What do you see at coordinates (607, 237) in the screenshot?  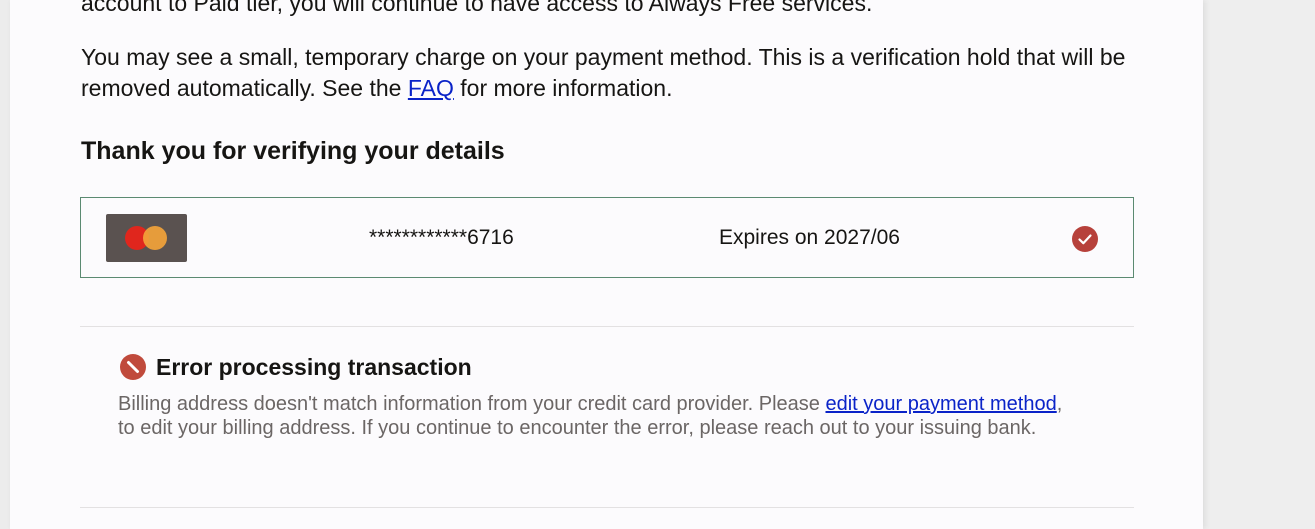 I see `payment-card-row: ************6716 Expires on 2027/06` at bounding box center [607, 237].